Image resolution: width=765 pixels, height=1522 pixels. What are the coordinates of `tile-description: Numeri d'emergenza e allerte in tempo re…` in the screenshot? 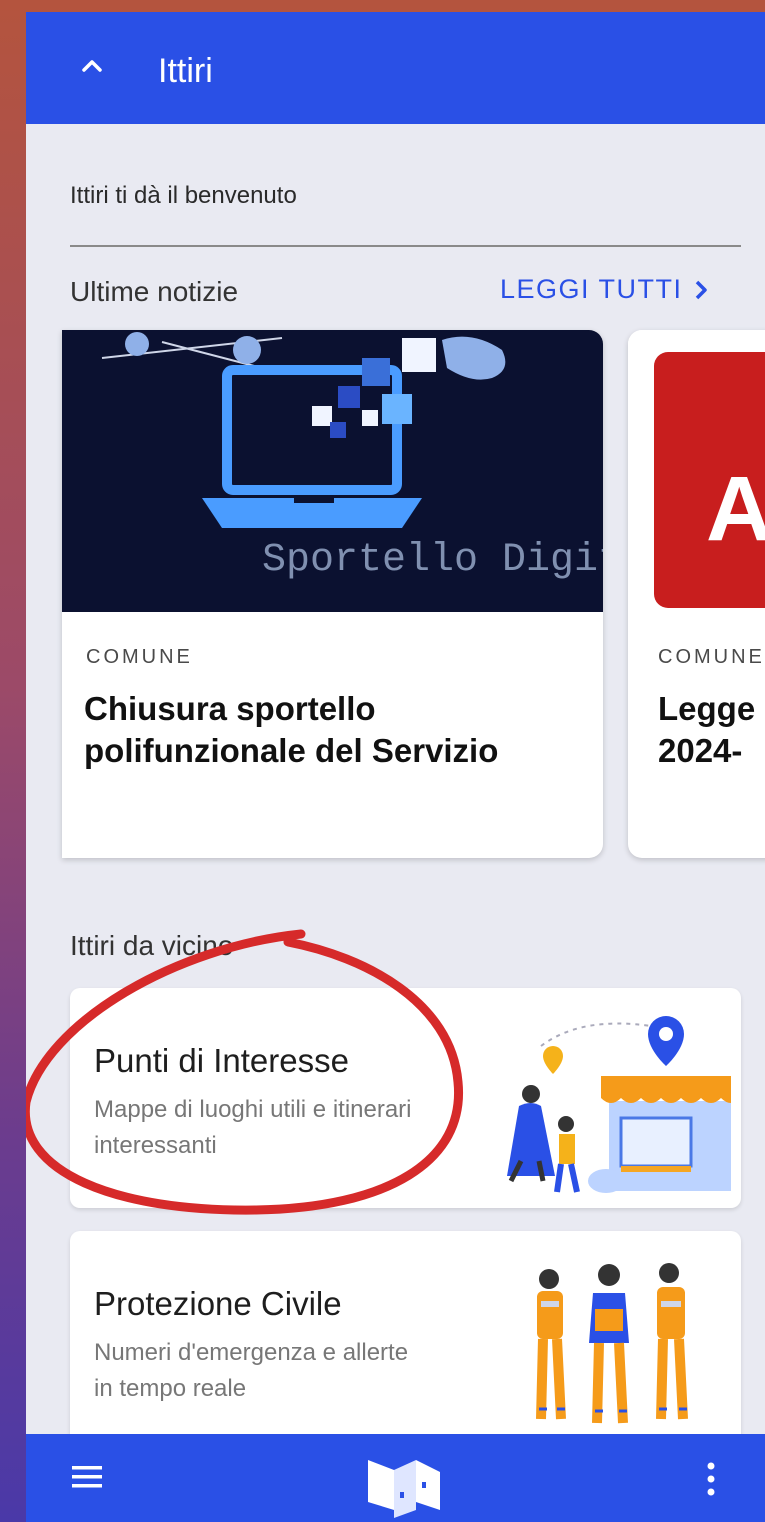 It's located at (251, 1370).